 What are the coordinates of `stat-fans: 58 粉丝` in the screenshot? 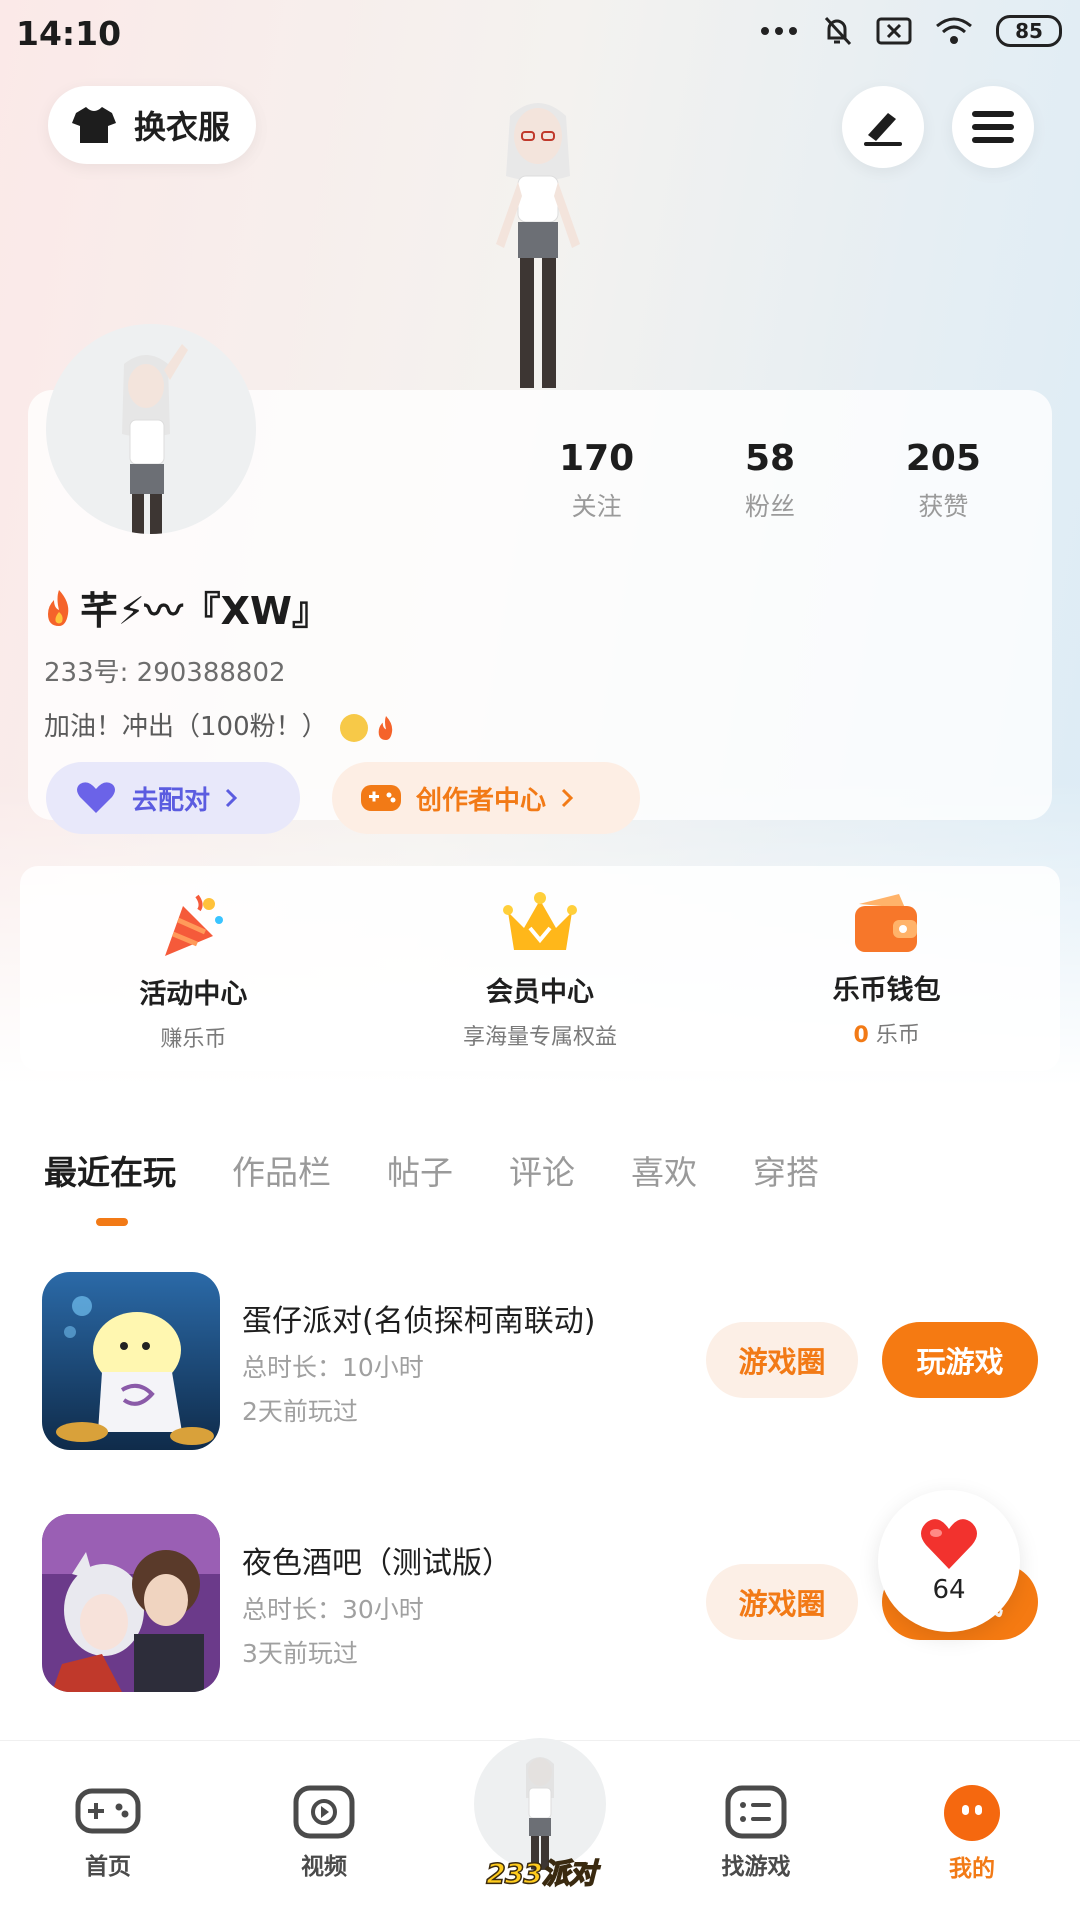 It's located at (769, 480).